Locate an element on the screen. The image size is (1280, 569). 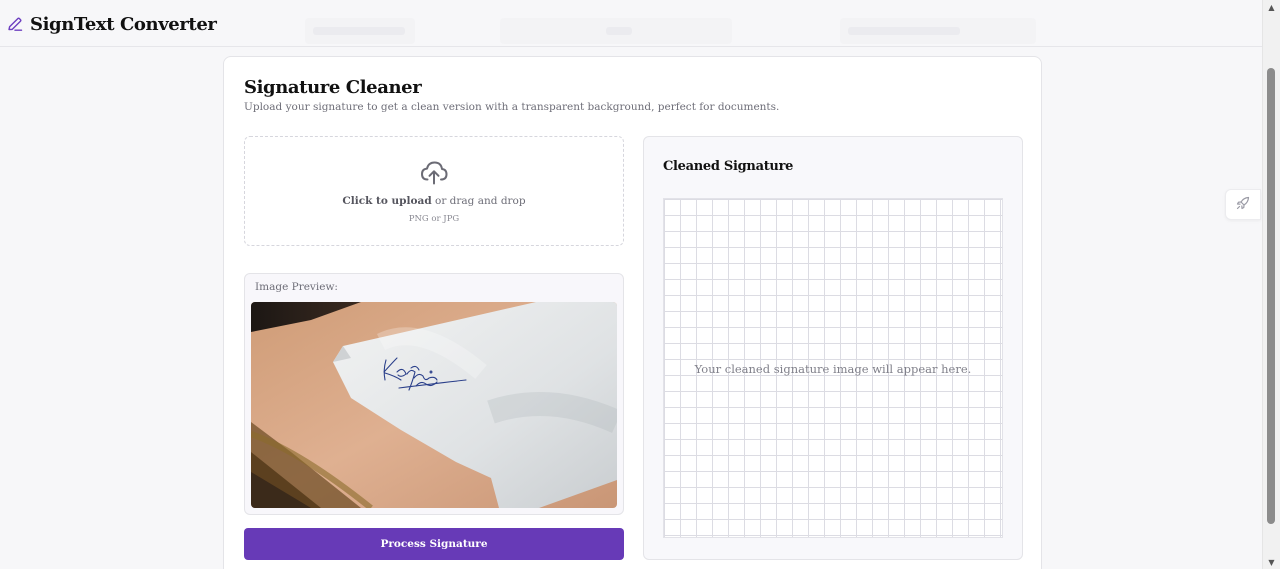
pen-icon is located at coordinates (15, 24).